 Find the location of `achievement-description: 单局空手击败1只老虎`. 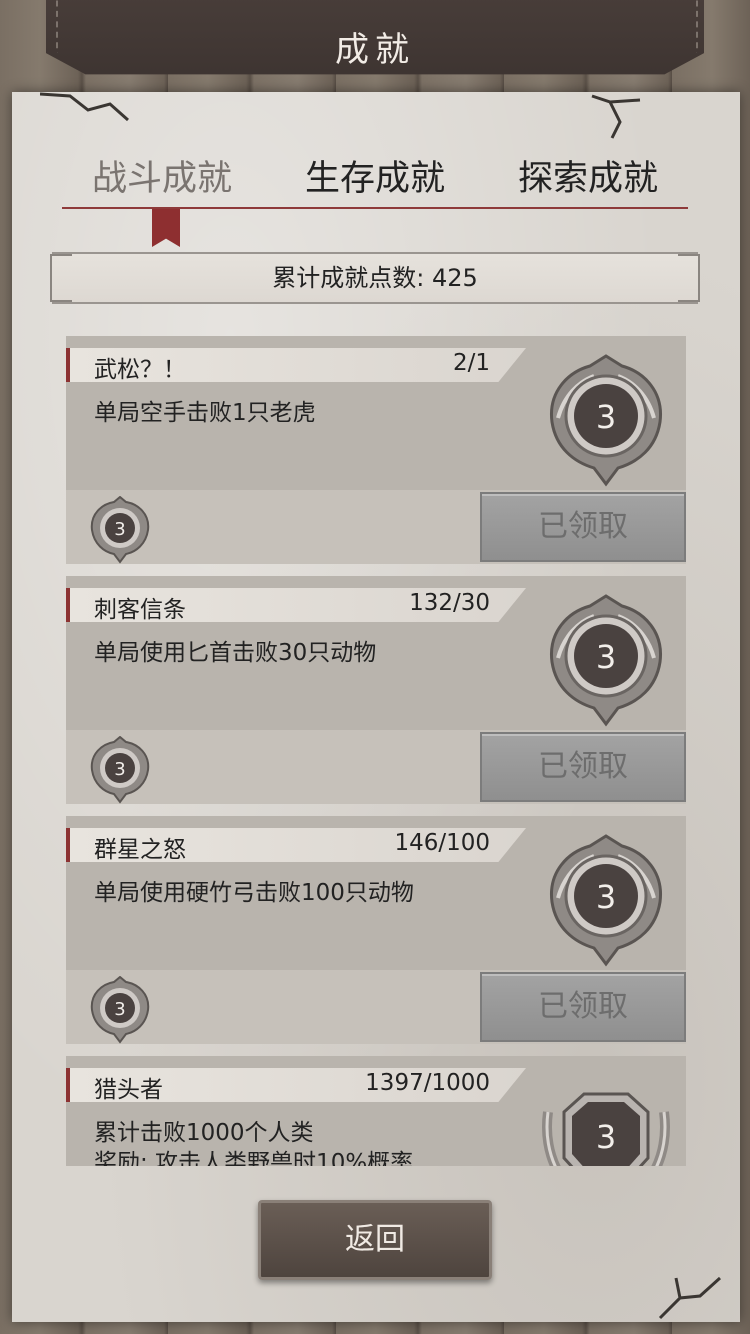

achievement-description: 单局空手击败1只老虎 is located at coordinates (205, 413).